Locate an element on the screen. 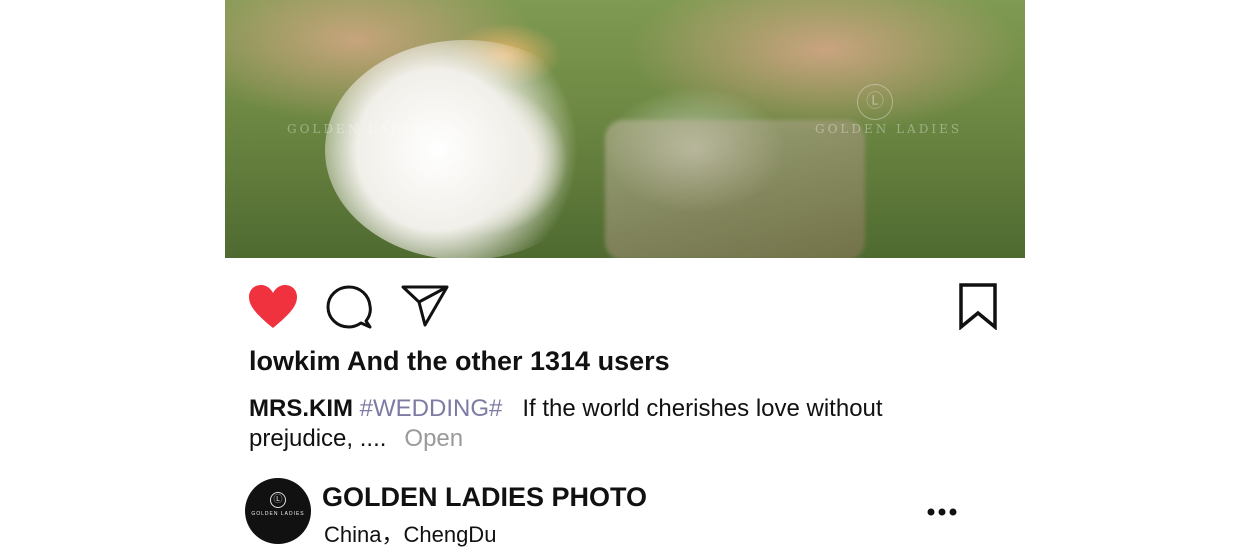 This screenshot has height=549, width=1250. share-icon is located at coordinates (425, 306).